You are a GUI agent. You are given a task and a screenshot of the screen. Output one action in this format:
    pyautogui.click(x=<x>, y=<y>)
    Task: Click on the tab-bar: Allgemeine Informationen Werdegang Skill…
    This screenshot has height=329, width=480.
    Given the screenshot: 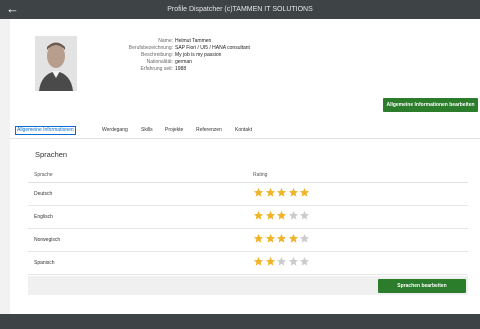 What is the action you would take?
    pyautogui.click(x=245, y=130)
    